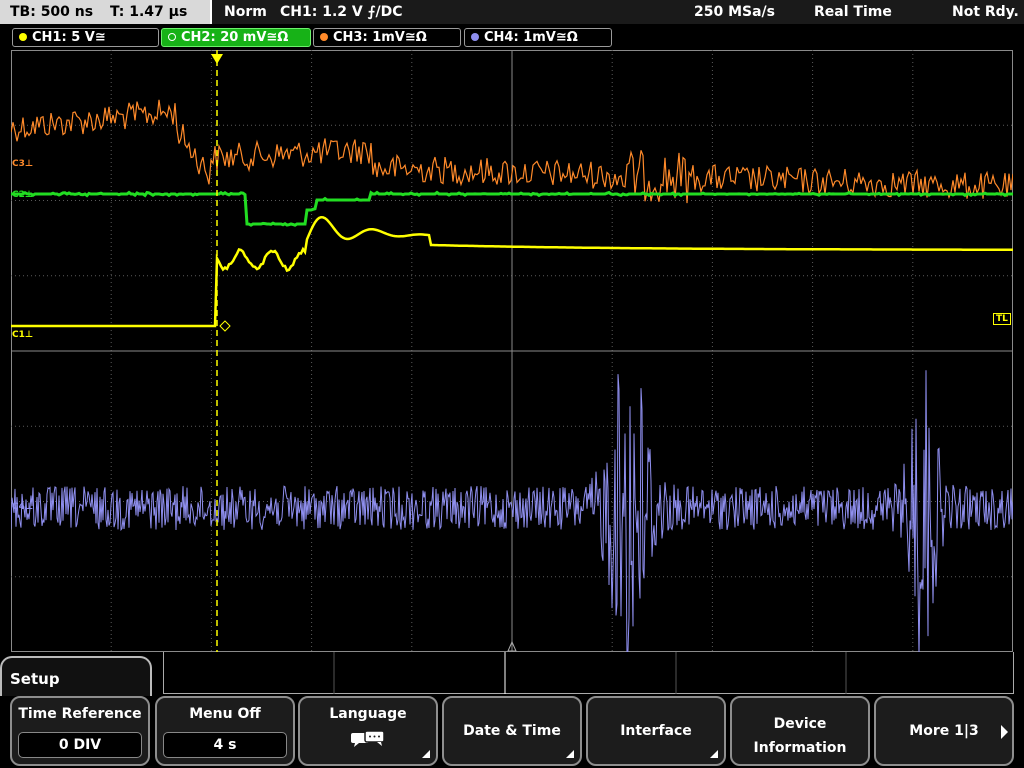  I want to click on interface-button: Interface, so click(656, 731).